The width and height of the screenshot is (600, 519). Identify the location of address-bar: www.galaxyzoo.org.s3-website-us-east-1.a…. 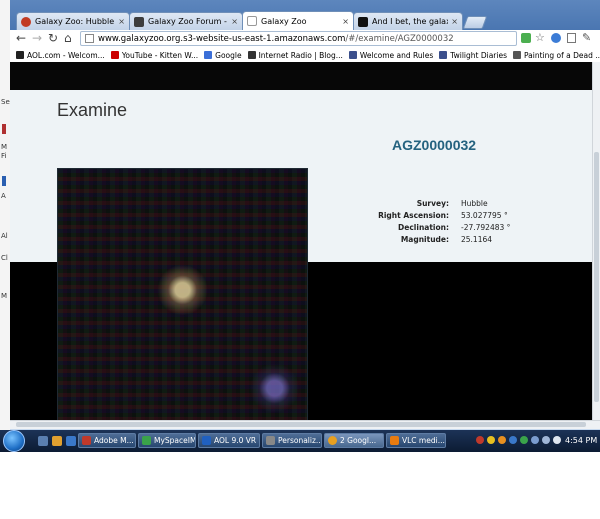
(298, 38).